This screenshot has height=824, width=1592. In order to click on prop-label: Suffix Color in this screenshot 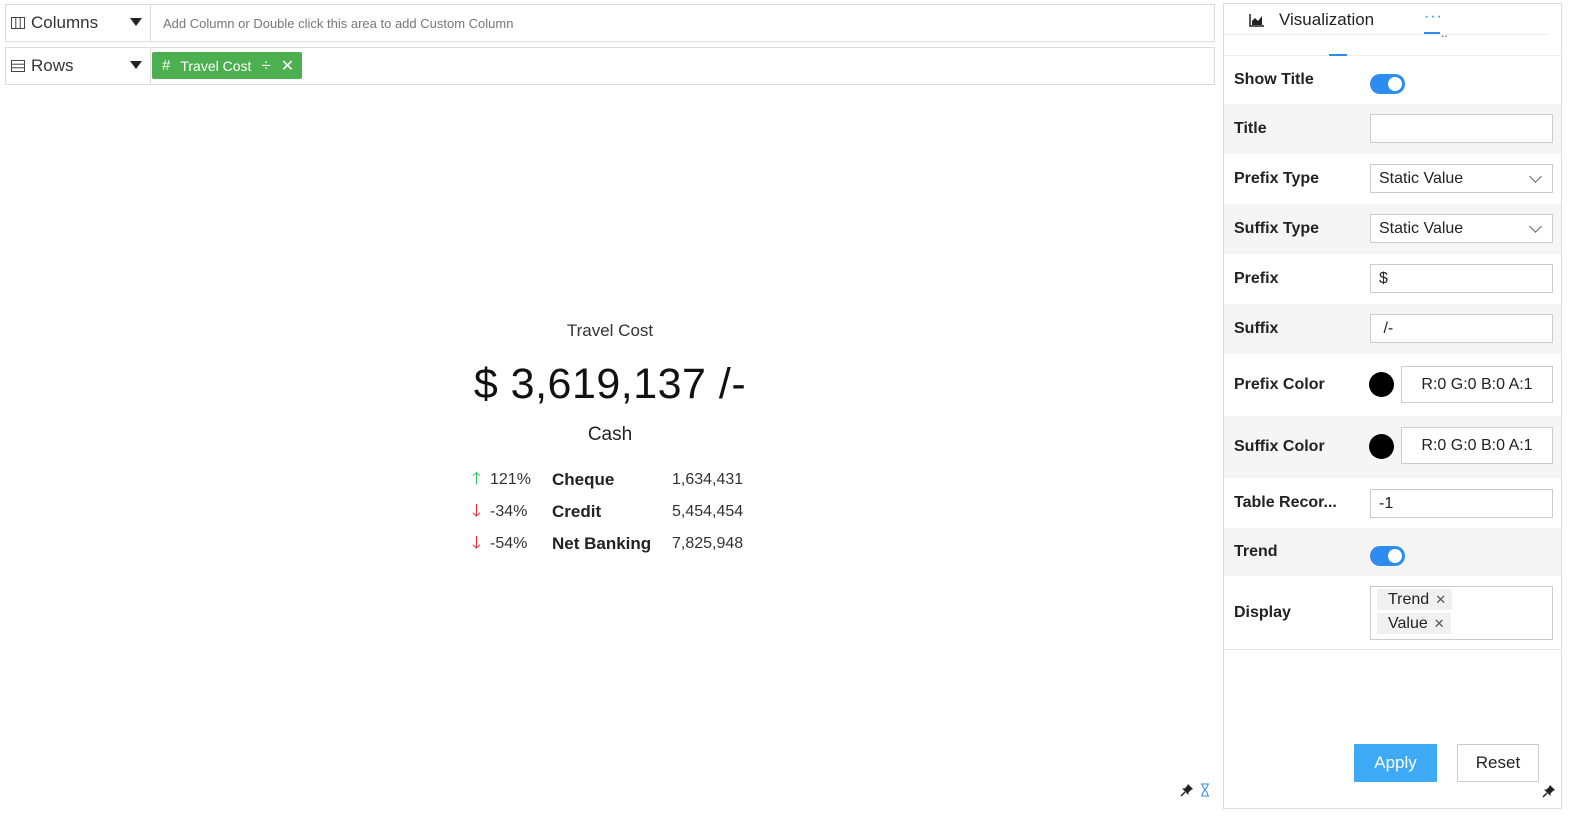, I will do `click(1279, 446)`.